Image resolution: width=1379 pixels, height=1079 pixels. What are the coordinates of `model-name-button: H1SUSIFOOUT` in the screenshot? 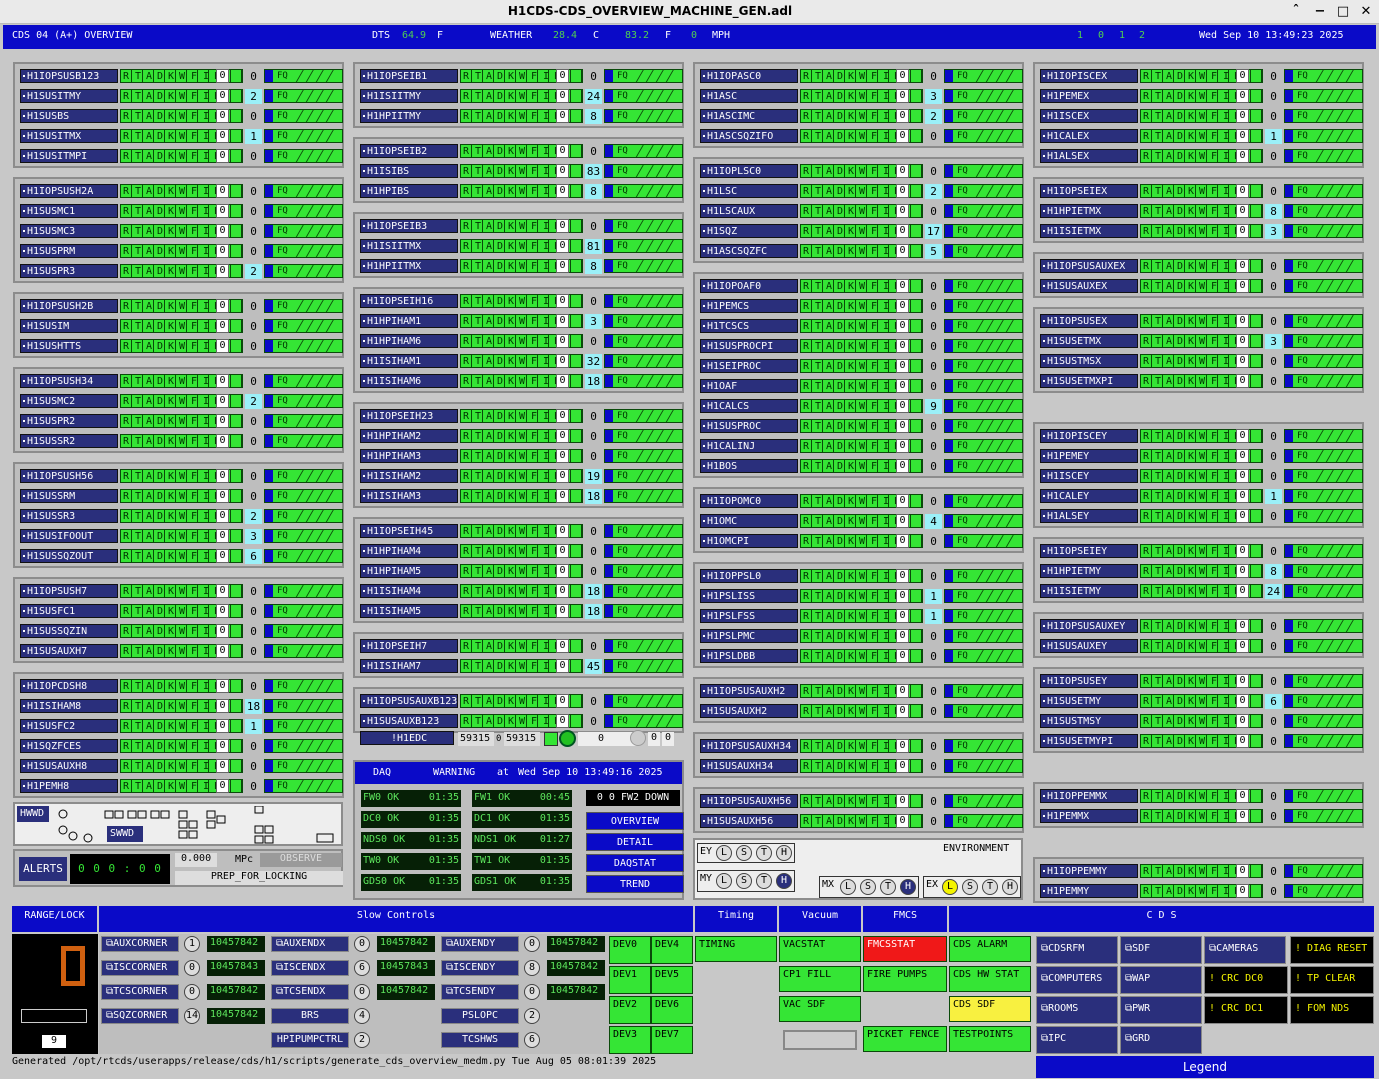 It's located at (69, 536).